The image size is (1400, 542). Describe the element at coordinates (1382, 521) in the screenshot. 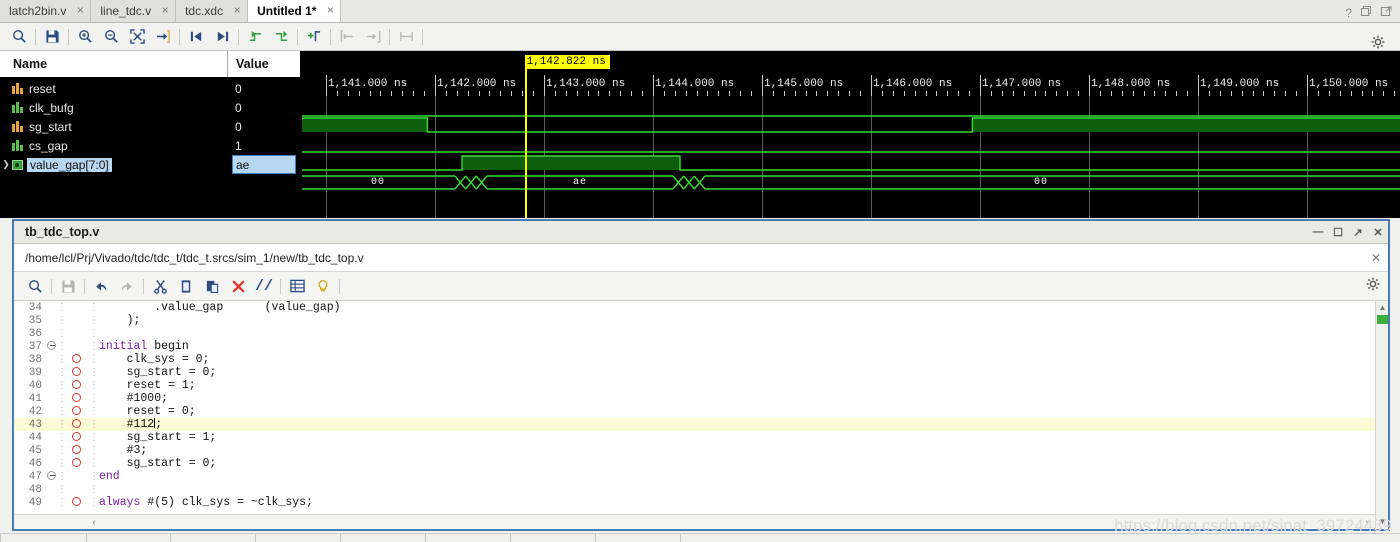

I see `scroll-down-icon: ▼` at that location.